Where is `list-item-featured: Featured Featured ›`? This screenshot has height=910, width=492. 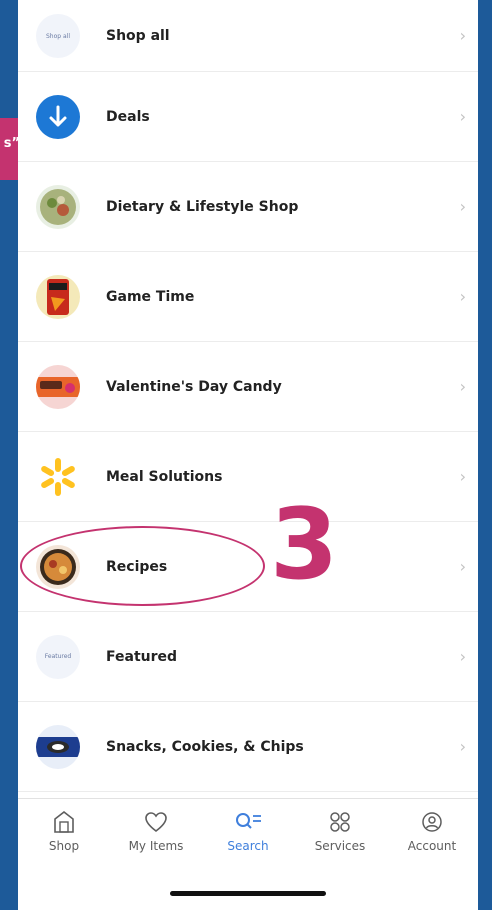
list-item-featured: Featured Featured › is located at coordinates (248, 657).